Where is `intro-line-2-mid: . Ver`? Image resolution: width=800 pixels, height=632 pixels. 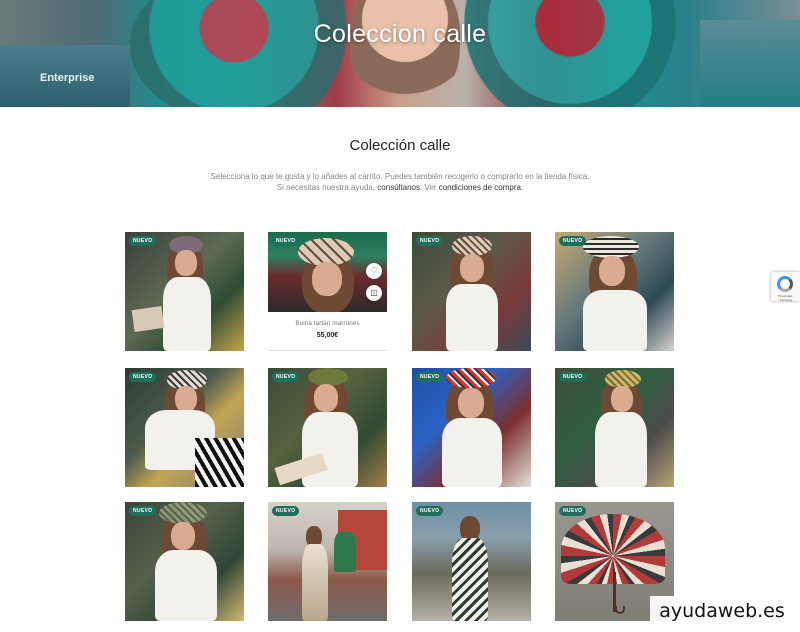 intro-line-2-mid: . Ver is located at coordinates (429, 187).